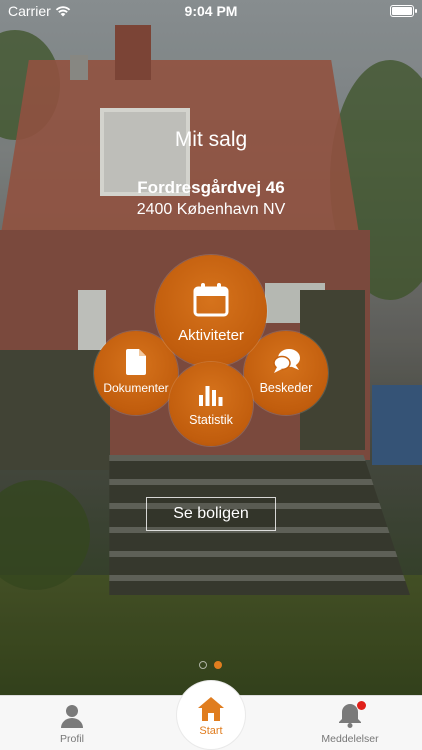 The width and height of the screenshot is (422, 750). What do you see at coordinates (287, 363) in the screenshot?
I see `chat-bubbles-icon` at bounding box center [287, 363].